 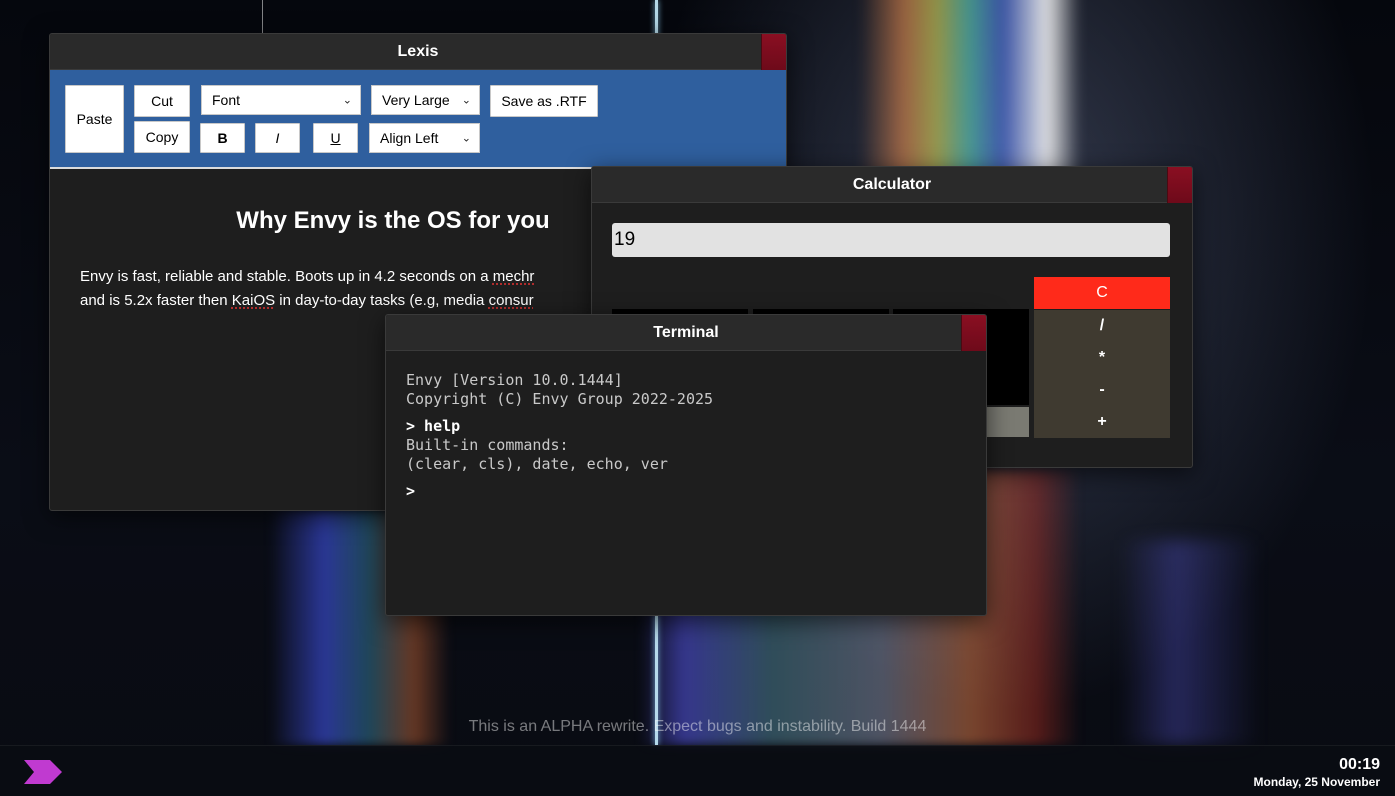 I want to click on add-button: +, so click(x=1102, y=422).